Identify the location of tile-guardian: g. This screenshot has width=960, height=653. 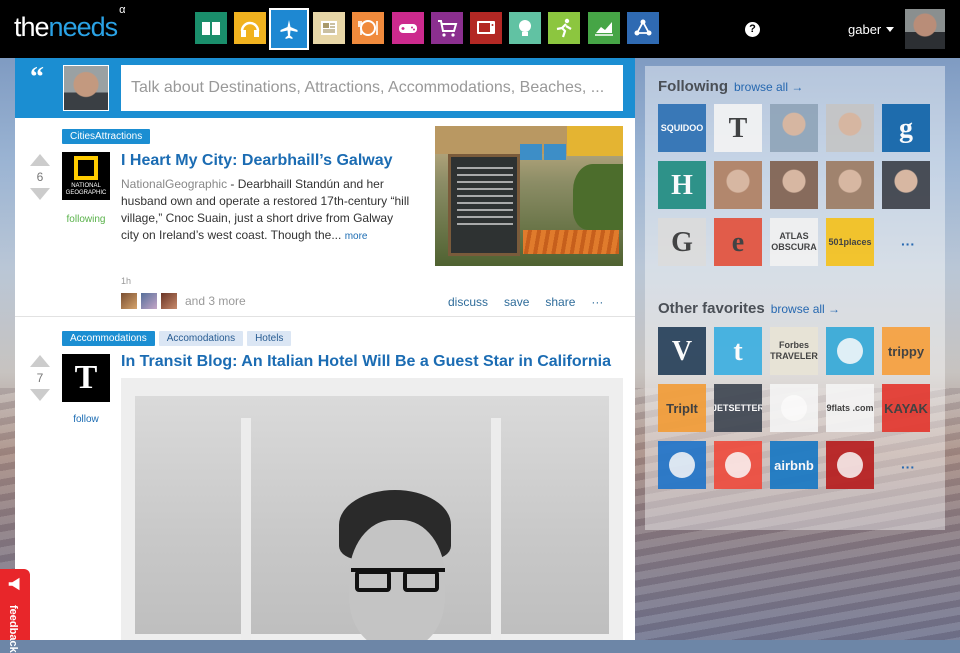
(906, 128).